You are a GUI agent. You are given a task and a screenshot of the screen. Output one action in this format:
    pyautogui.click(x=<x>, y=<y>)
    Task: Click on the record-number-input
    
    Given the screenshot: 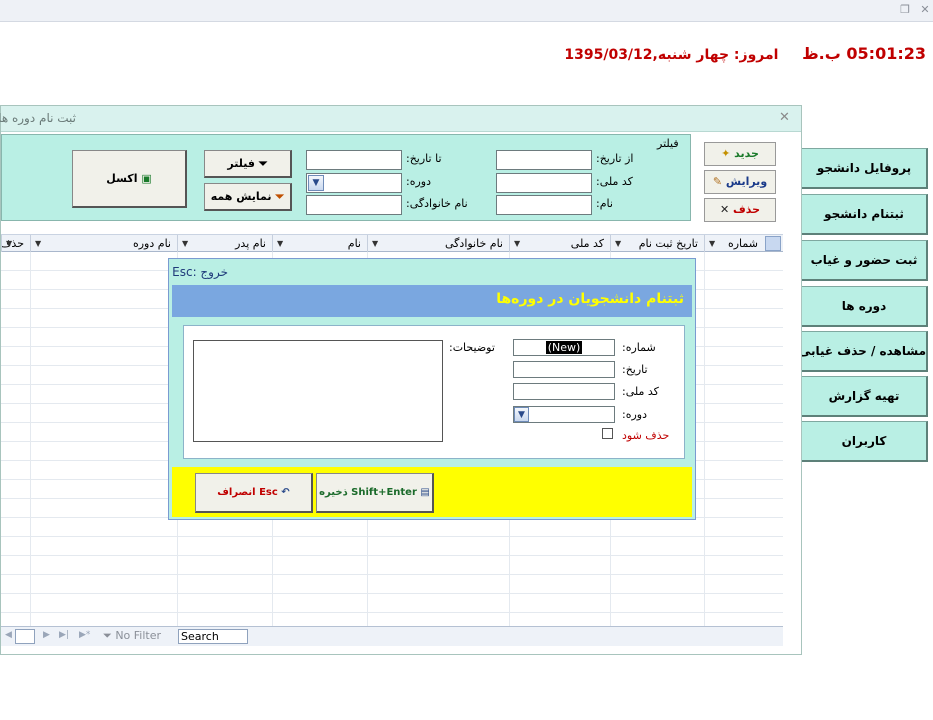 What is the action you would take?
    pyautogui.click(x=25, y=636)
    